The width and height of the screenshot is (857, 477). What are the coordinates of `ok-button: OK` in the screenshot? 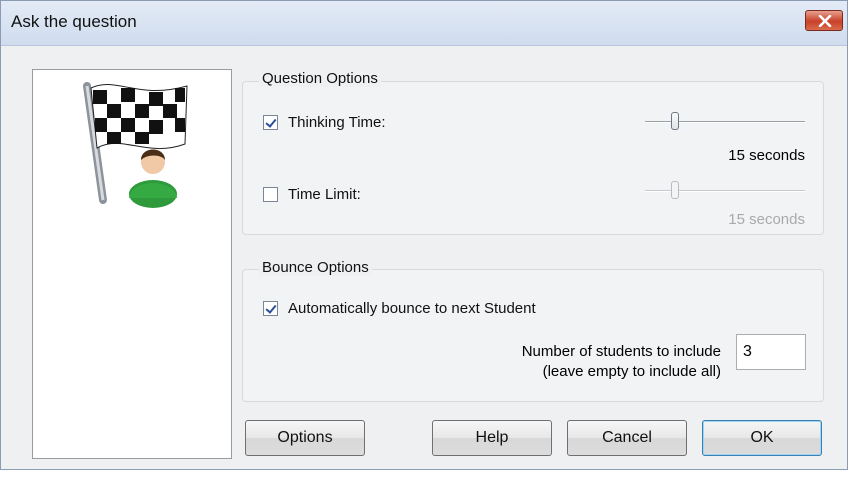 It's located at (762, 438).